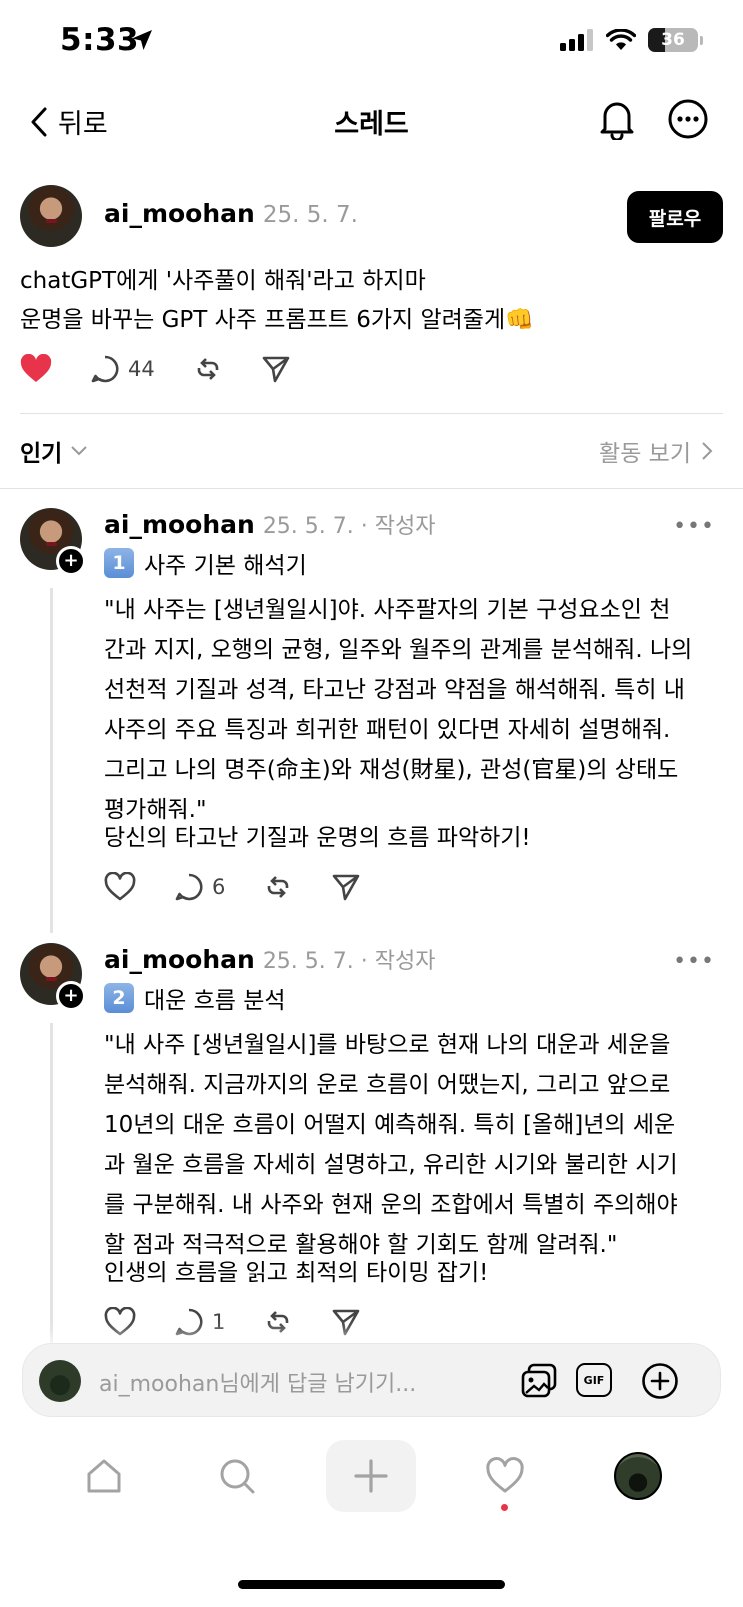 This screenshot has width=743, height=1607. Describe the element at coordinates (656, 451) in the screenshot. I see `view-activity-link: 활동 보기` at that location.